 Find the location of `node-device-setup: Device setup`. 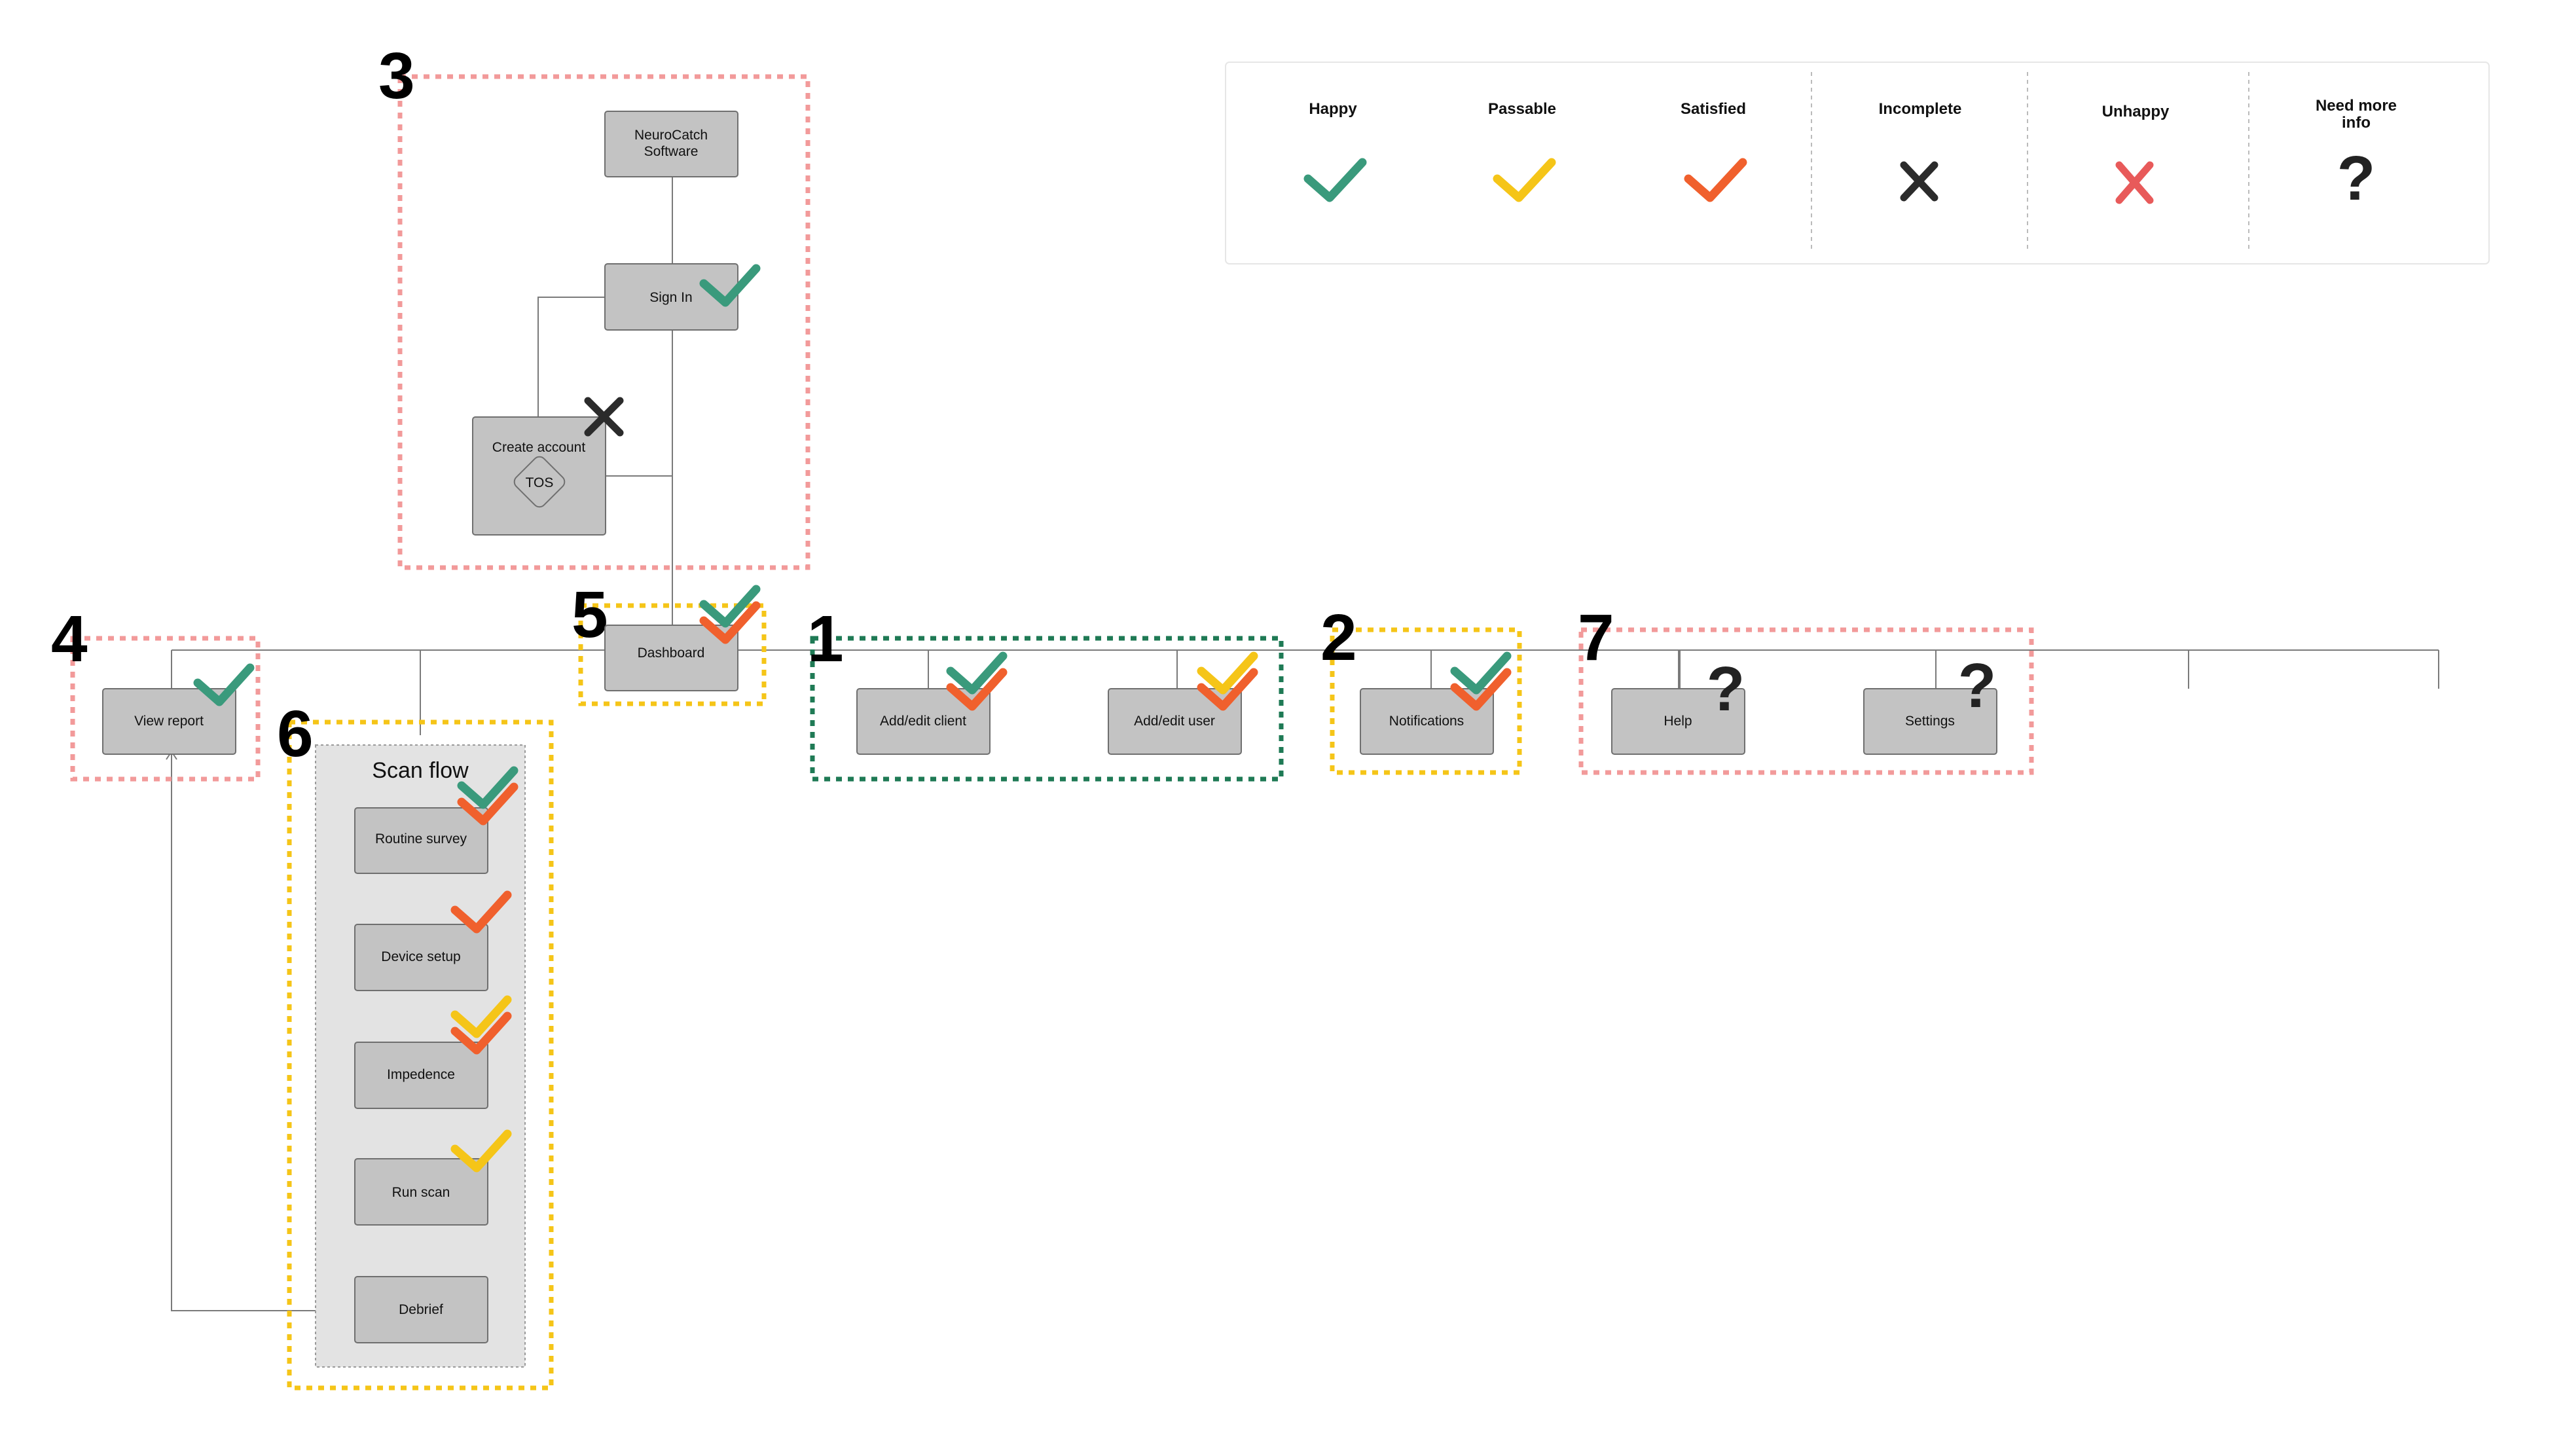

node-device-setup: Device setup is located at coordinates (421, 957).